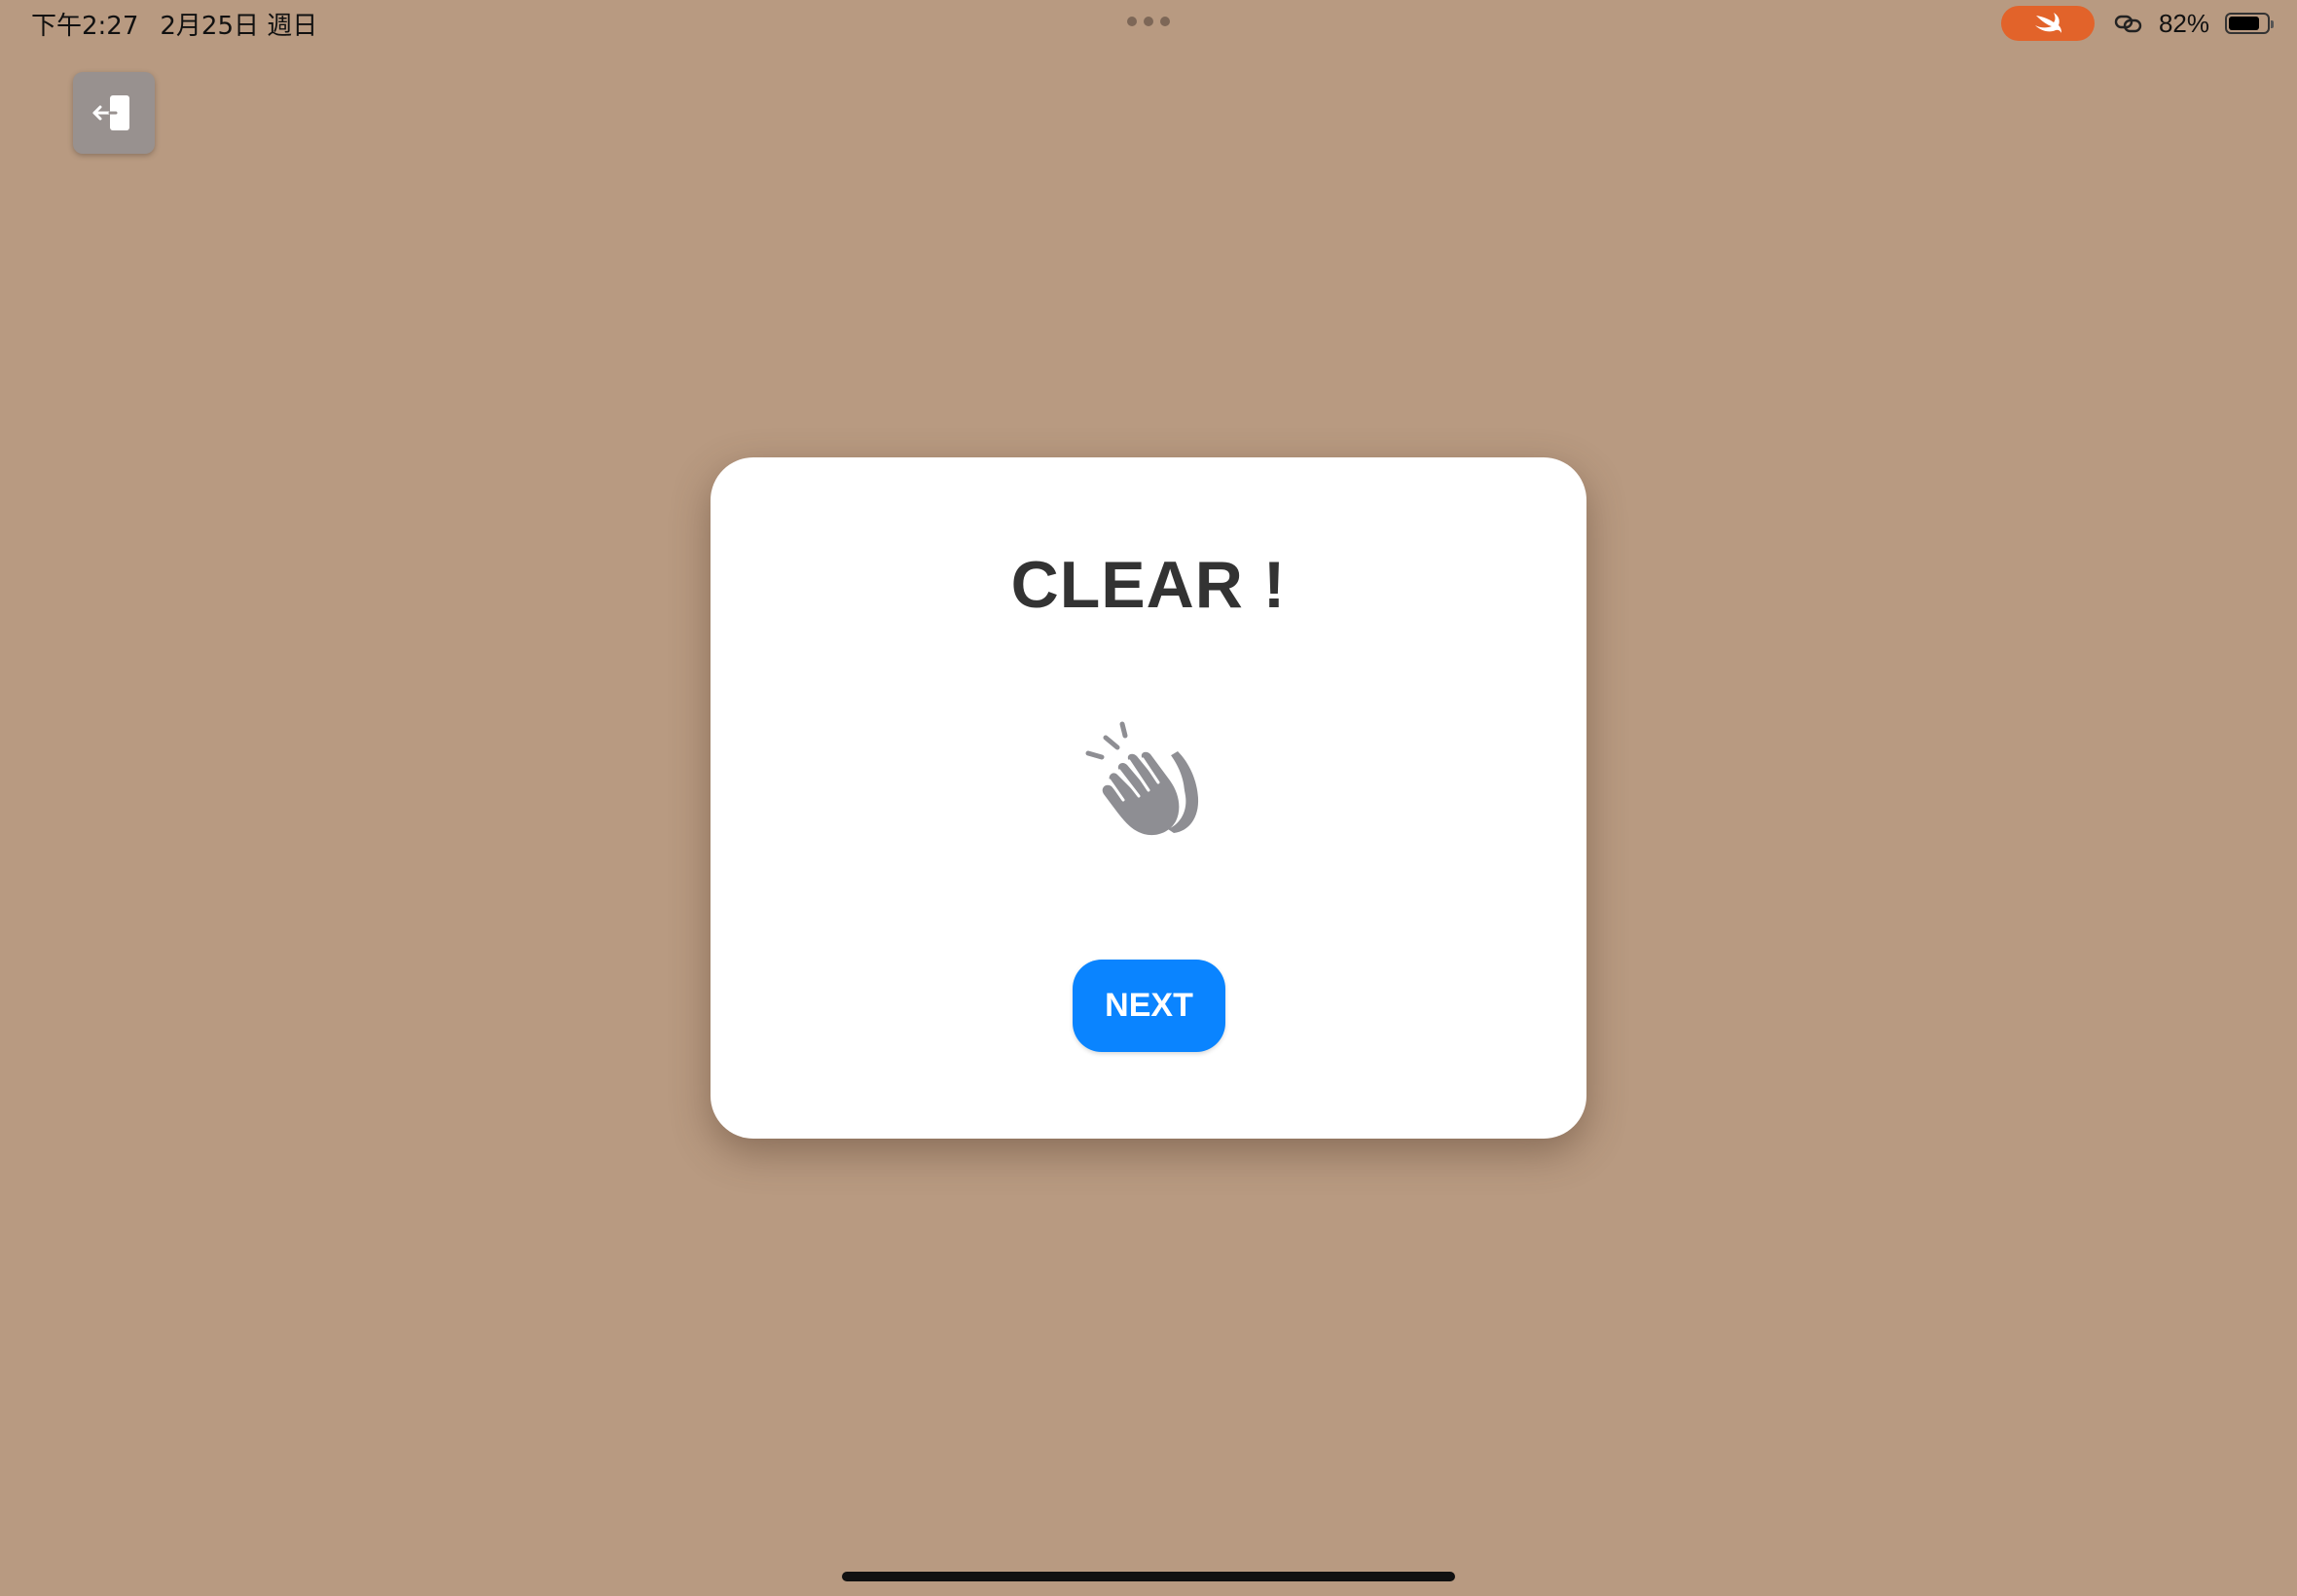  I want to click on next-button: NEXT, so click(1149, 1006).